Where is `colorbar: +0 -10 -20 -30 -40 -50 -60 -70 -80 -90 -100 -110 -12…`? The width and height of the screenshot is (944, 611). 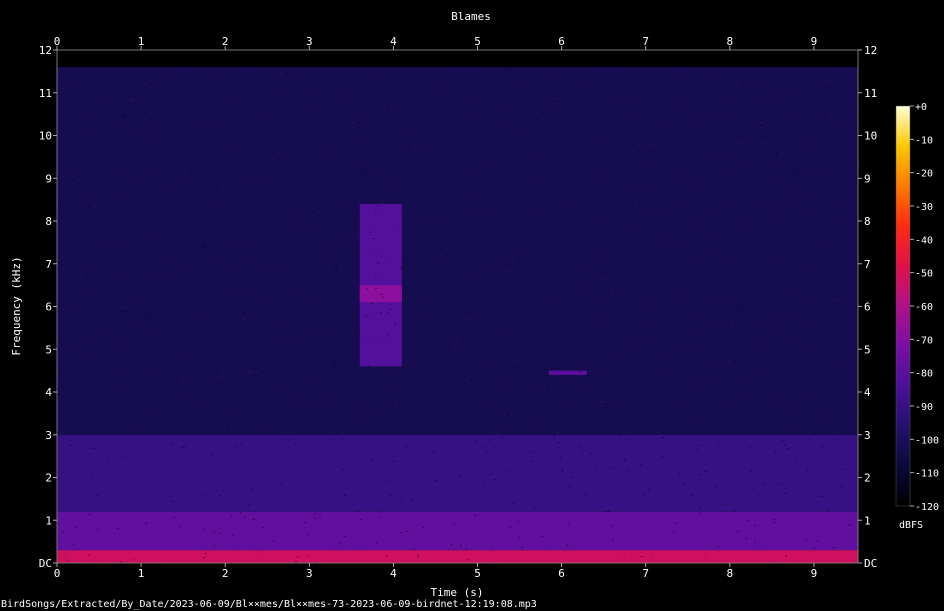 colorbar: +0 -10 -20 -30 -40 -50 -60 -70 -80 -90 -100 -110 -12… is located at coordinates (917, 316).